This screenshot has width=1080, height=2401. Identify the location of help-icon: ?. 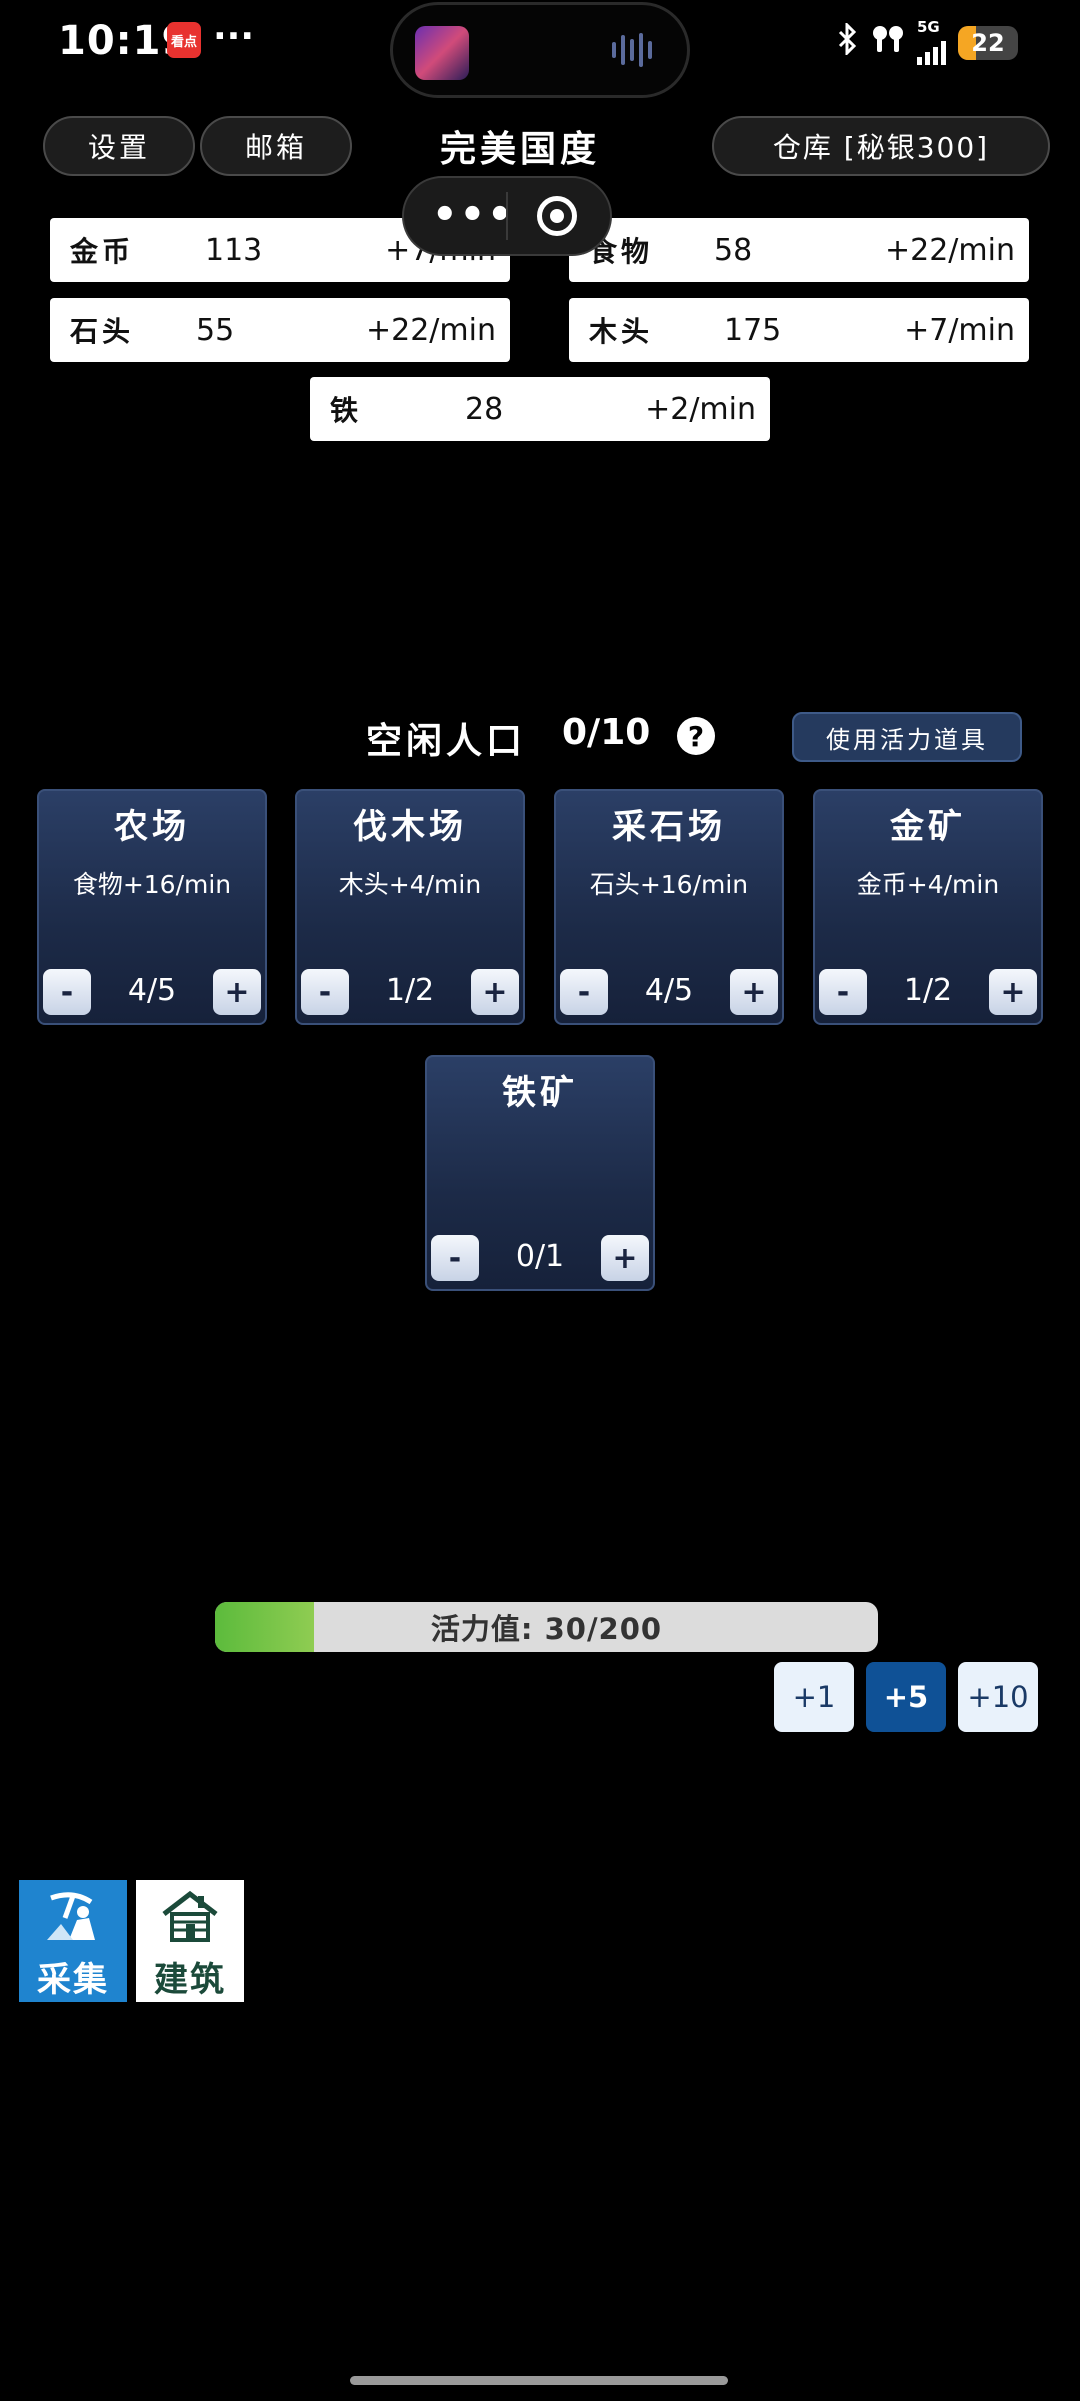
(696, 736).